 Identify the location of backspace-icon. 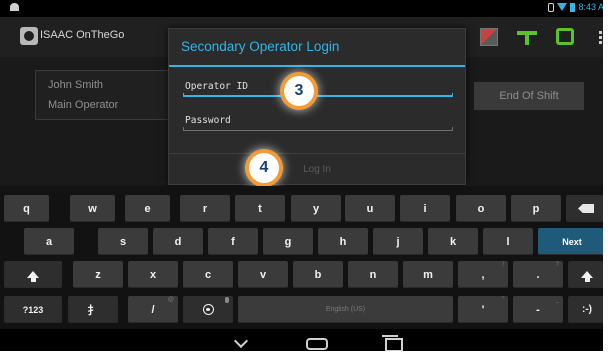
(586, 208).